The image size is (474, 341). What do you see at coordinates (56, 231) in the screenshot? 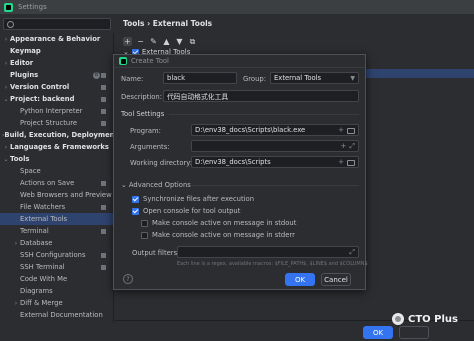
I see `sidebar-item: Terminal` at bounding box center [56, 231].